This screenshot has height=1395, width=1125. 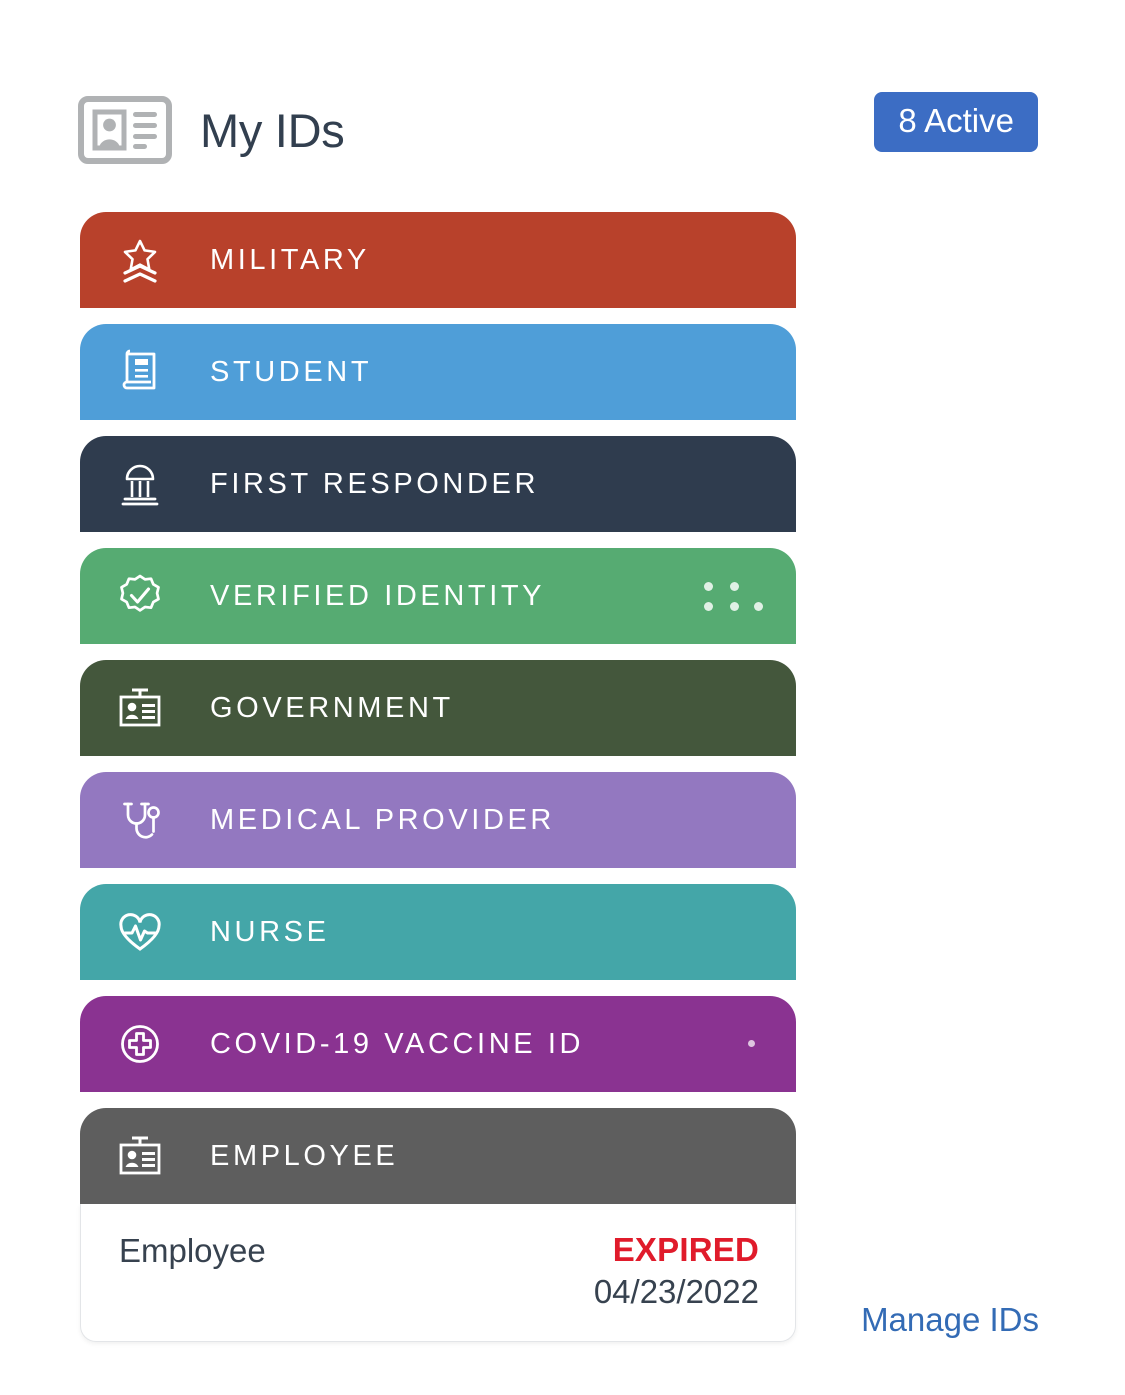 What do you see at coordinates (397, 1043) in the screenshot?
I see `id-card-label: COVID-19 VACCINE ID` at bounding box center [397, 1043].